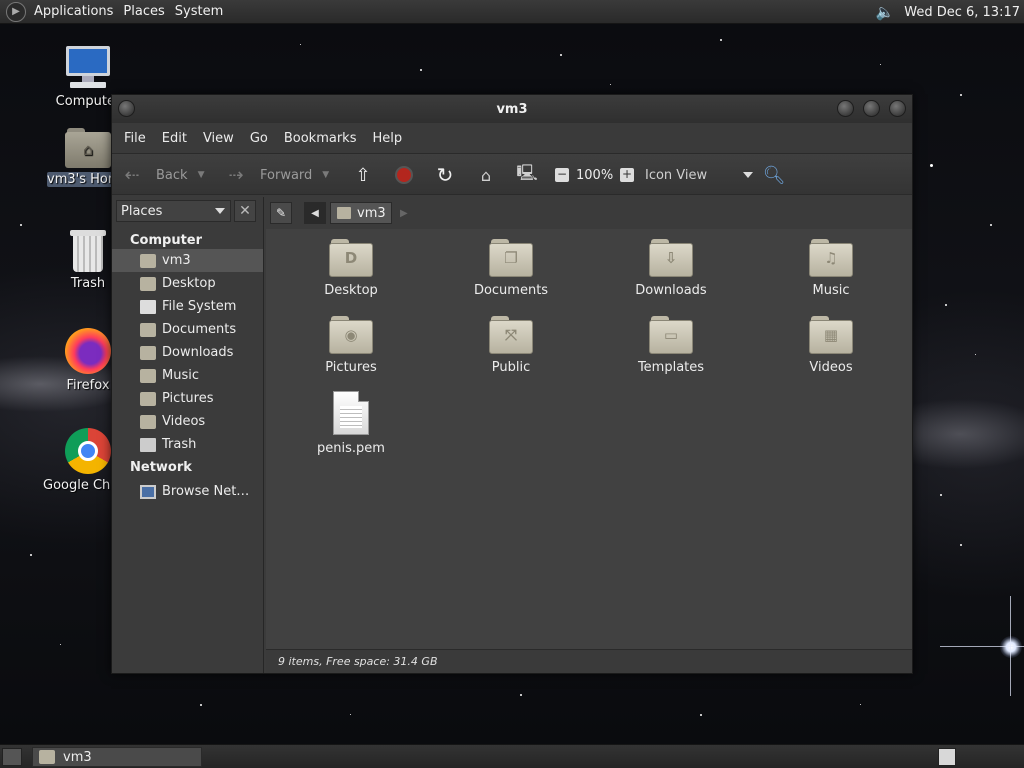 The image size is (1024, 768). What do you see at coordinates (947, 757) in the screenshot?
I see `workspace-switcher` at bounding box center [947, 757].